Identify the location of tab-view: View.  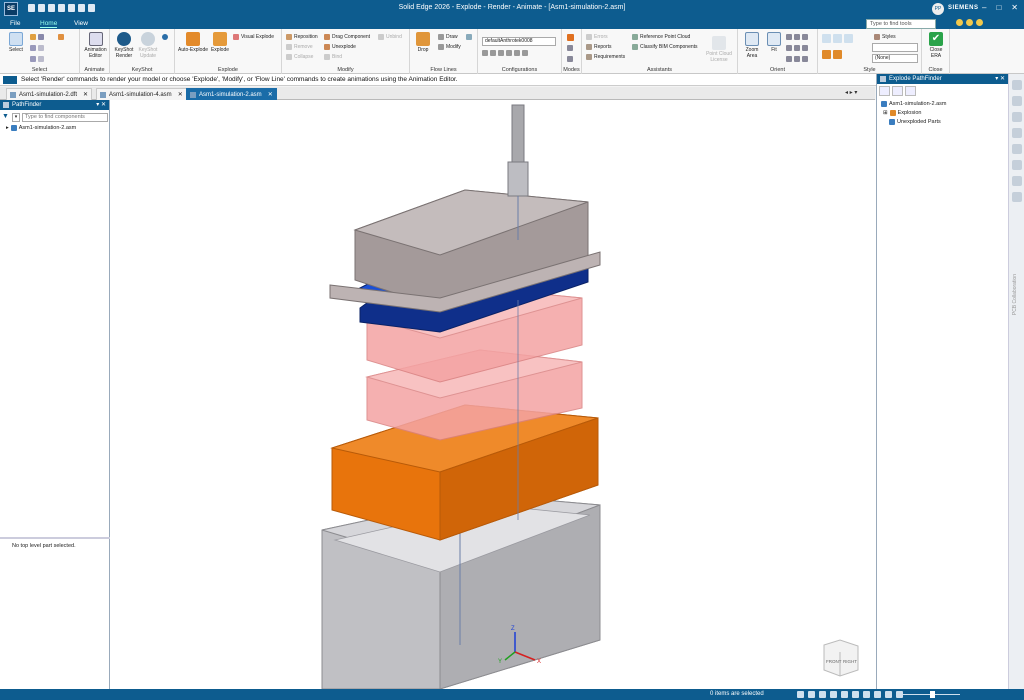
(81, 23).